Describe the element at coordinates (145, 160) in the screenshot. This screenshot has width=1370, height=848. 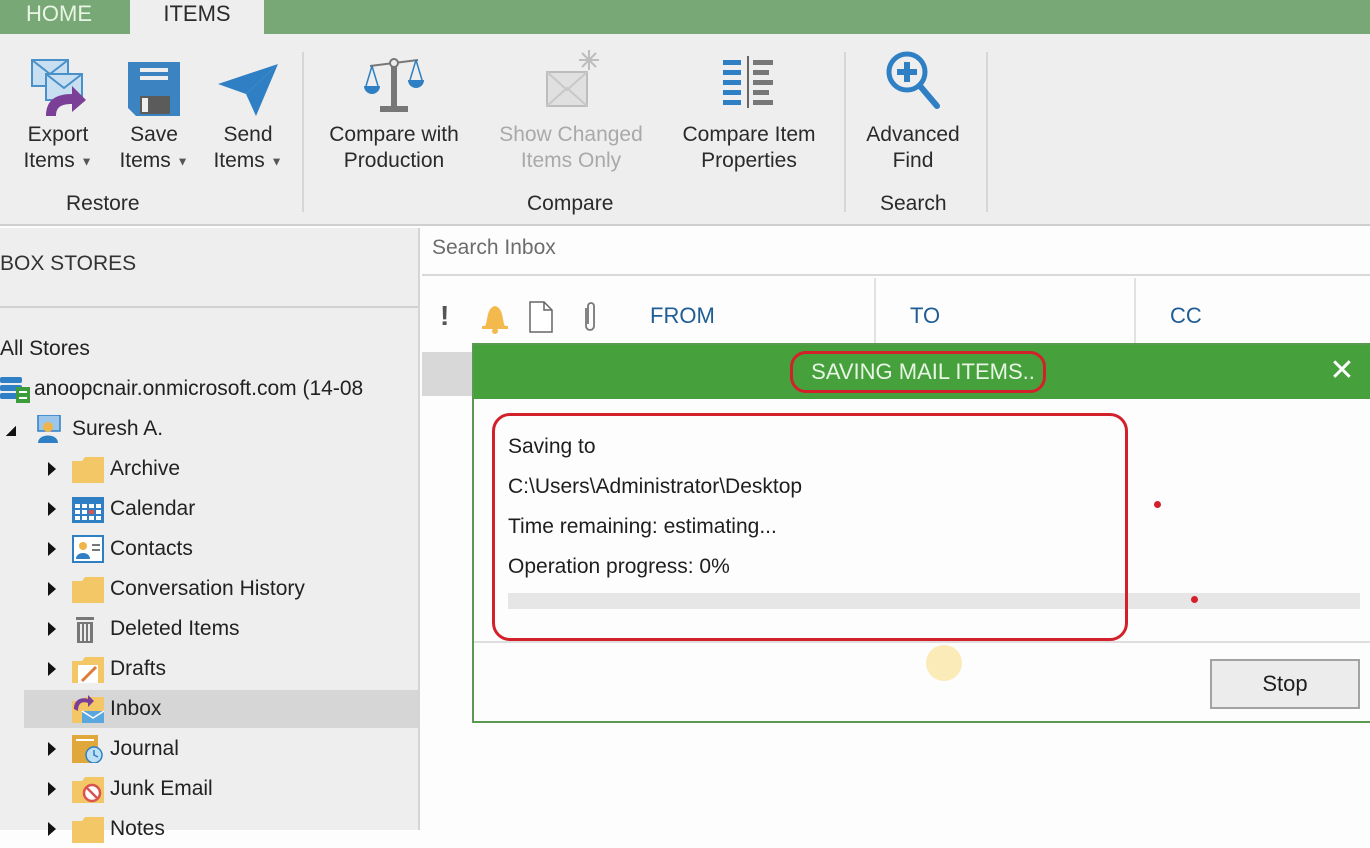
I see `save-items-label-line2: Items` at that location.